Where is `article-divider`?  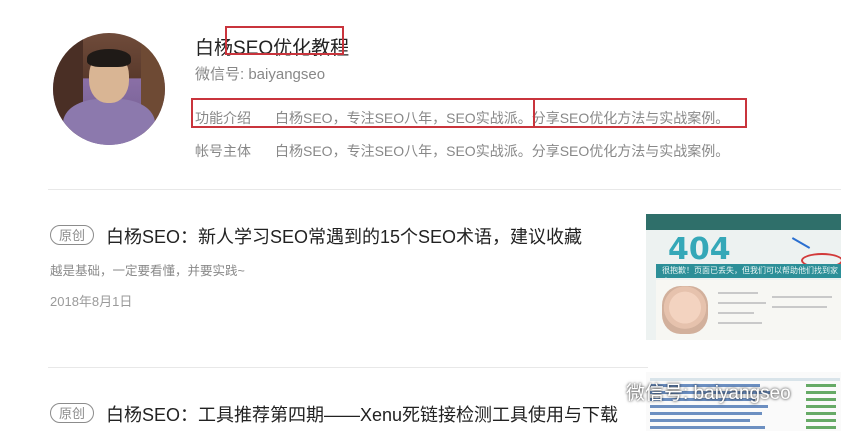 article-divider is located at coordinates (348, 367).